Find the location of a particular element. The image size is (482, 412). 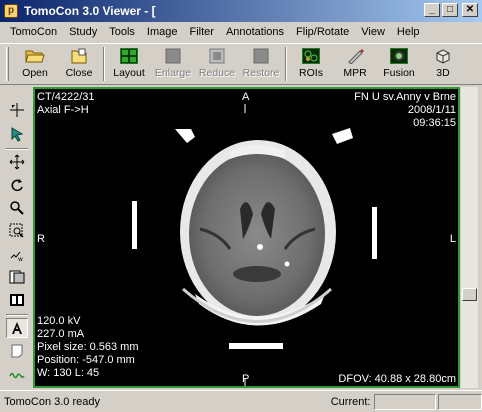

cube-icon is located at coordinates (443, 56).